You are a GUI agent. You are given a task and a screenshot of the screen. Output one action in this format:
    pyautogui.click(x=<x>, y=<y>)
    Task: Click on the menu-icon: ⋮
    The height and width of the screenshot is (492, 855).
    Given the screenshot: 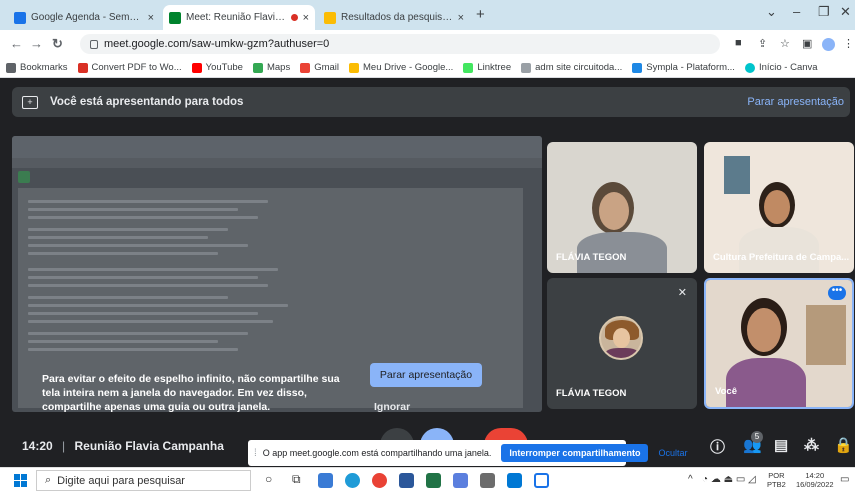 What is the action you would take?
    pyautogui.click(x=848, y=43)
    